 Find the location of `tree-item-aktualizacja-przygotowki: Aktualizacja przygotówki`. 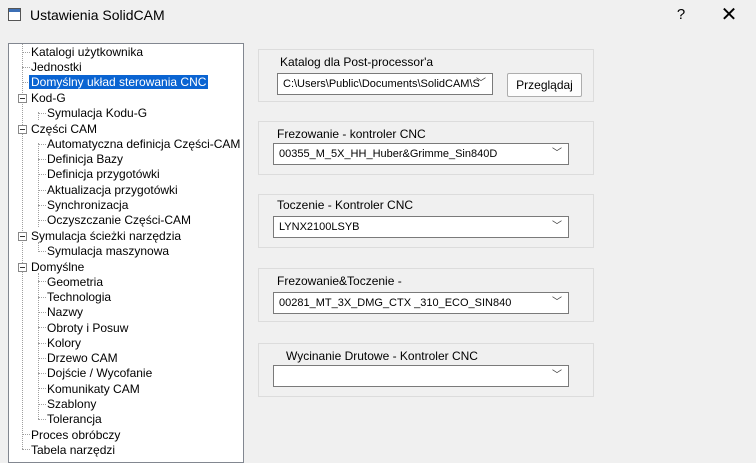

tree-item-aktualizacja-przygotowki: Aktualizacja przygotówki is located at coordinates (112, 190).